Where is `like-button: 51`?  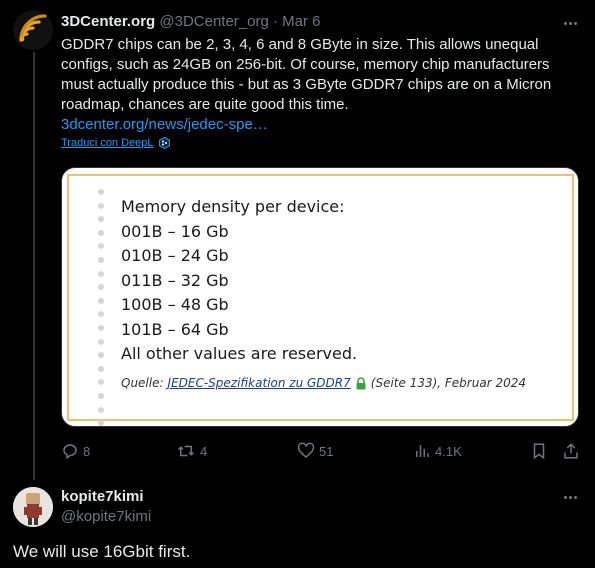
like-button: 51 is located at coordinates (315, 451).